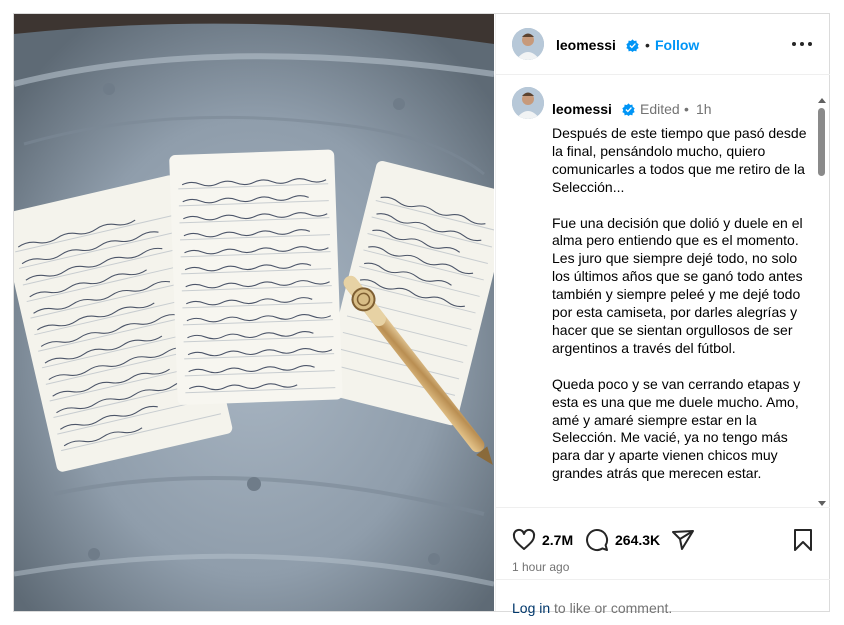 This screenshot has height=625, width=844. I want to click on likes-count: 2.7M, so click(557, 540).